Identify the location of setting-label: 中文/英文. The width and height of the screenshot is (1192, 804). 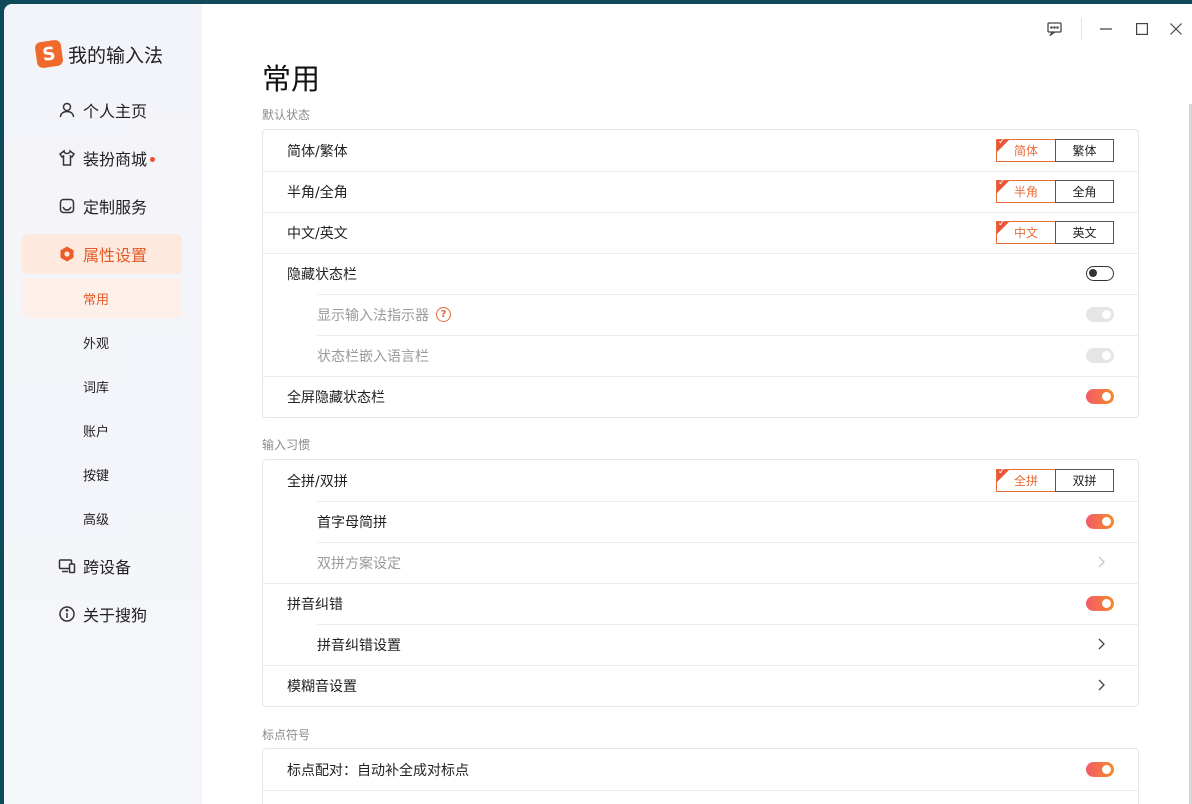
(317, 233).